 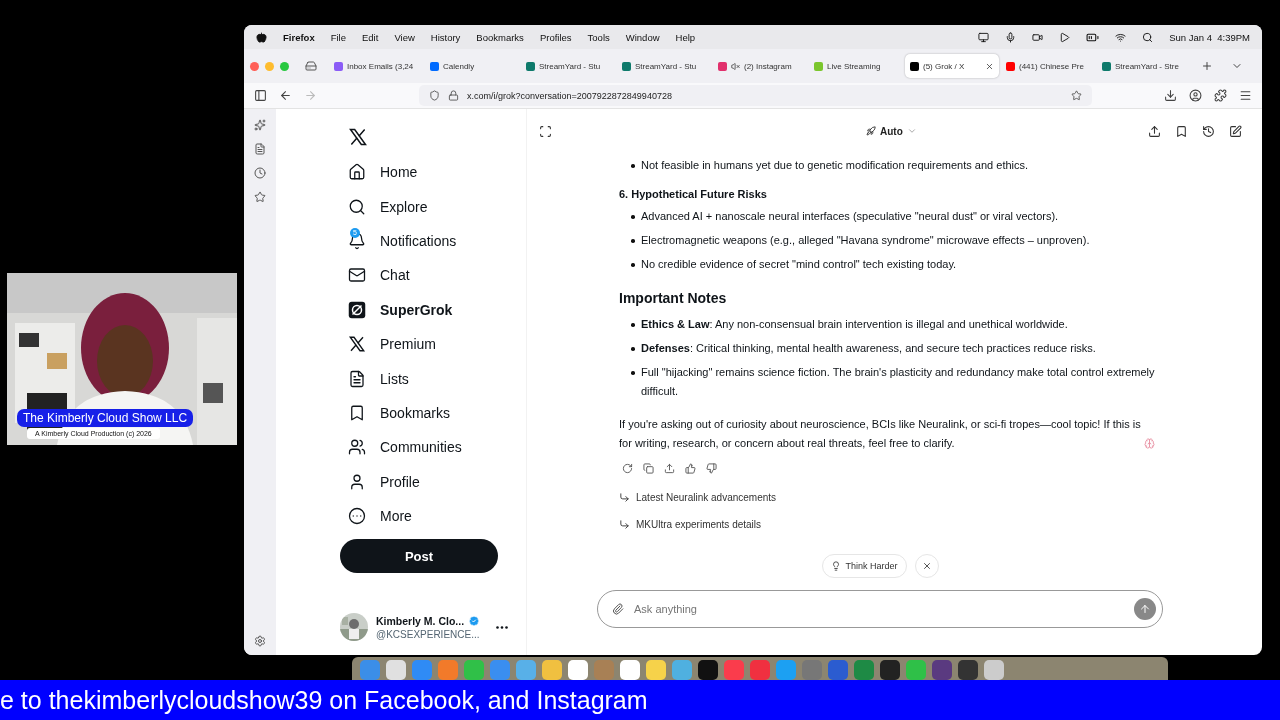 I want to click on list-icon, so click(x=357, y=378).